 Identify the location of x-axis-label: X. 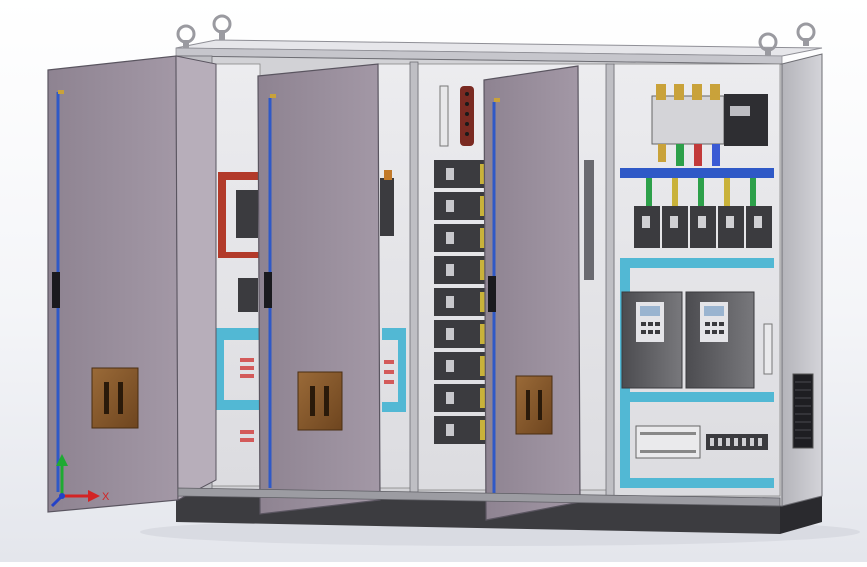
(106, 497).